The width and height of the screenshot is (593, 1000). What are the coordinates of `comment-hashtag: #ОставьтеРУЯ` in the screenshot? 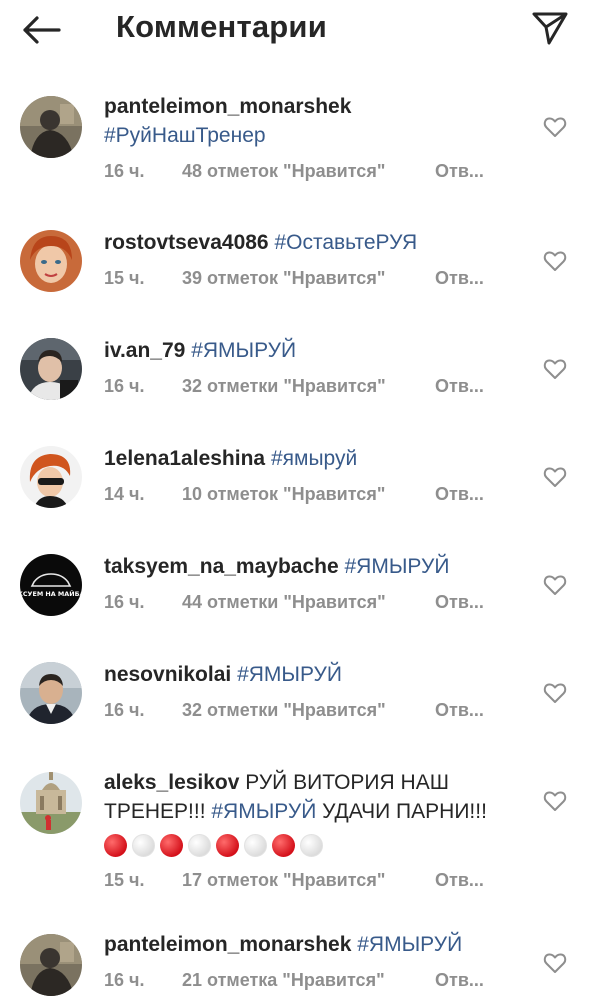 It's located at (345, 242).